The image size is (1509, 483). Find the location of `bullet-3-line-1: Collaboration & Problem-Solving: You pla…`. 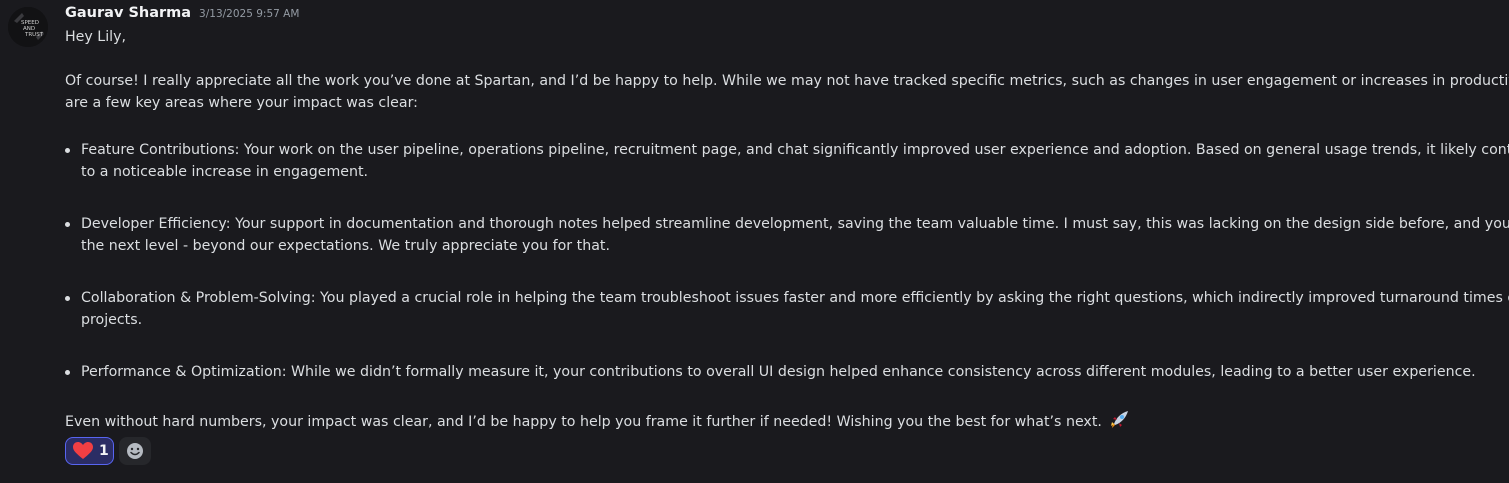

bullet-3-line-1: Collaboration & Problem-Solving: You pla… is located at coordinates (795, 298).